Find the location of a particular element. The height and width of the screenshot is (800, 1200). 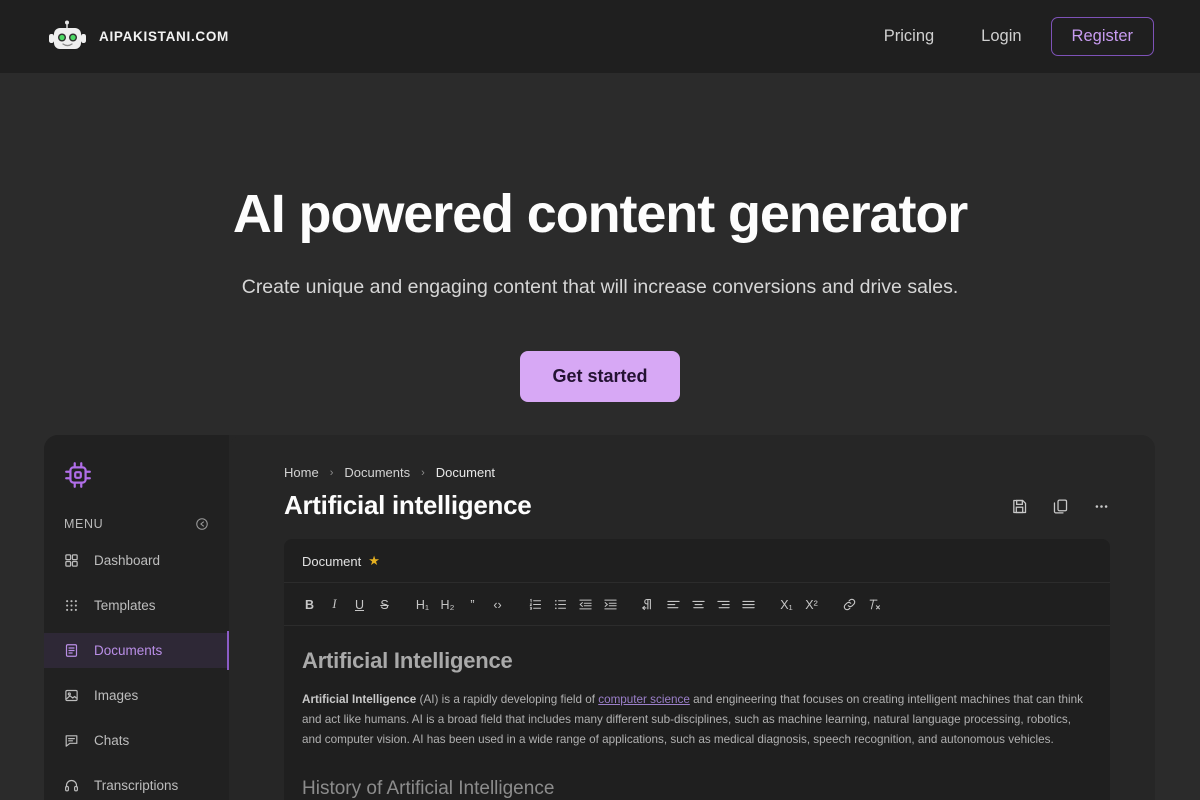

nav-links: Pricing Login Register is located at coordinates (1010, 36).